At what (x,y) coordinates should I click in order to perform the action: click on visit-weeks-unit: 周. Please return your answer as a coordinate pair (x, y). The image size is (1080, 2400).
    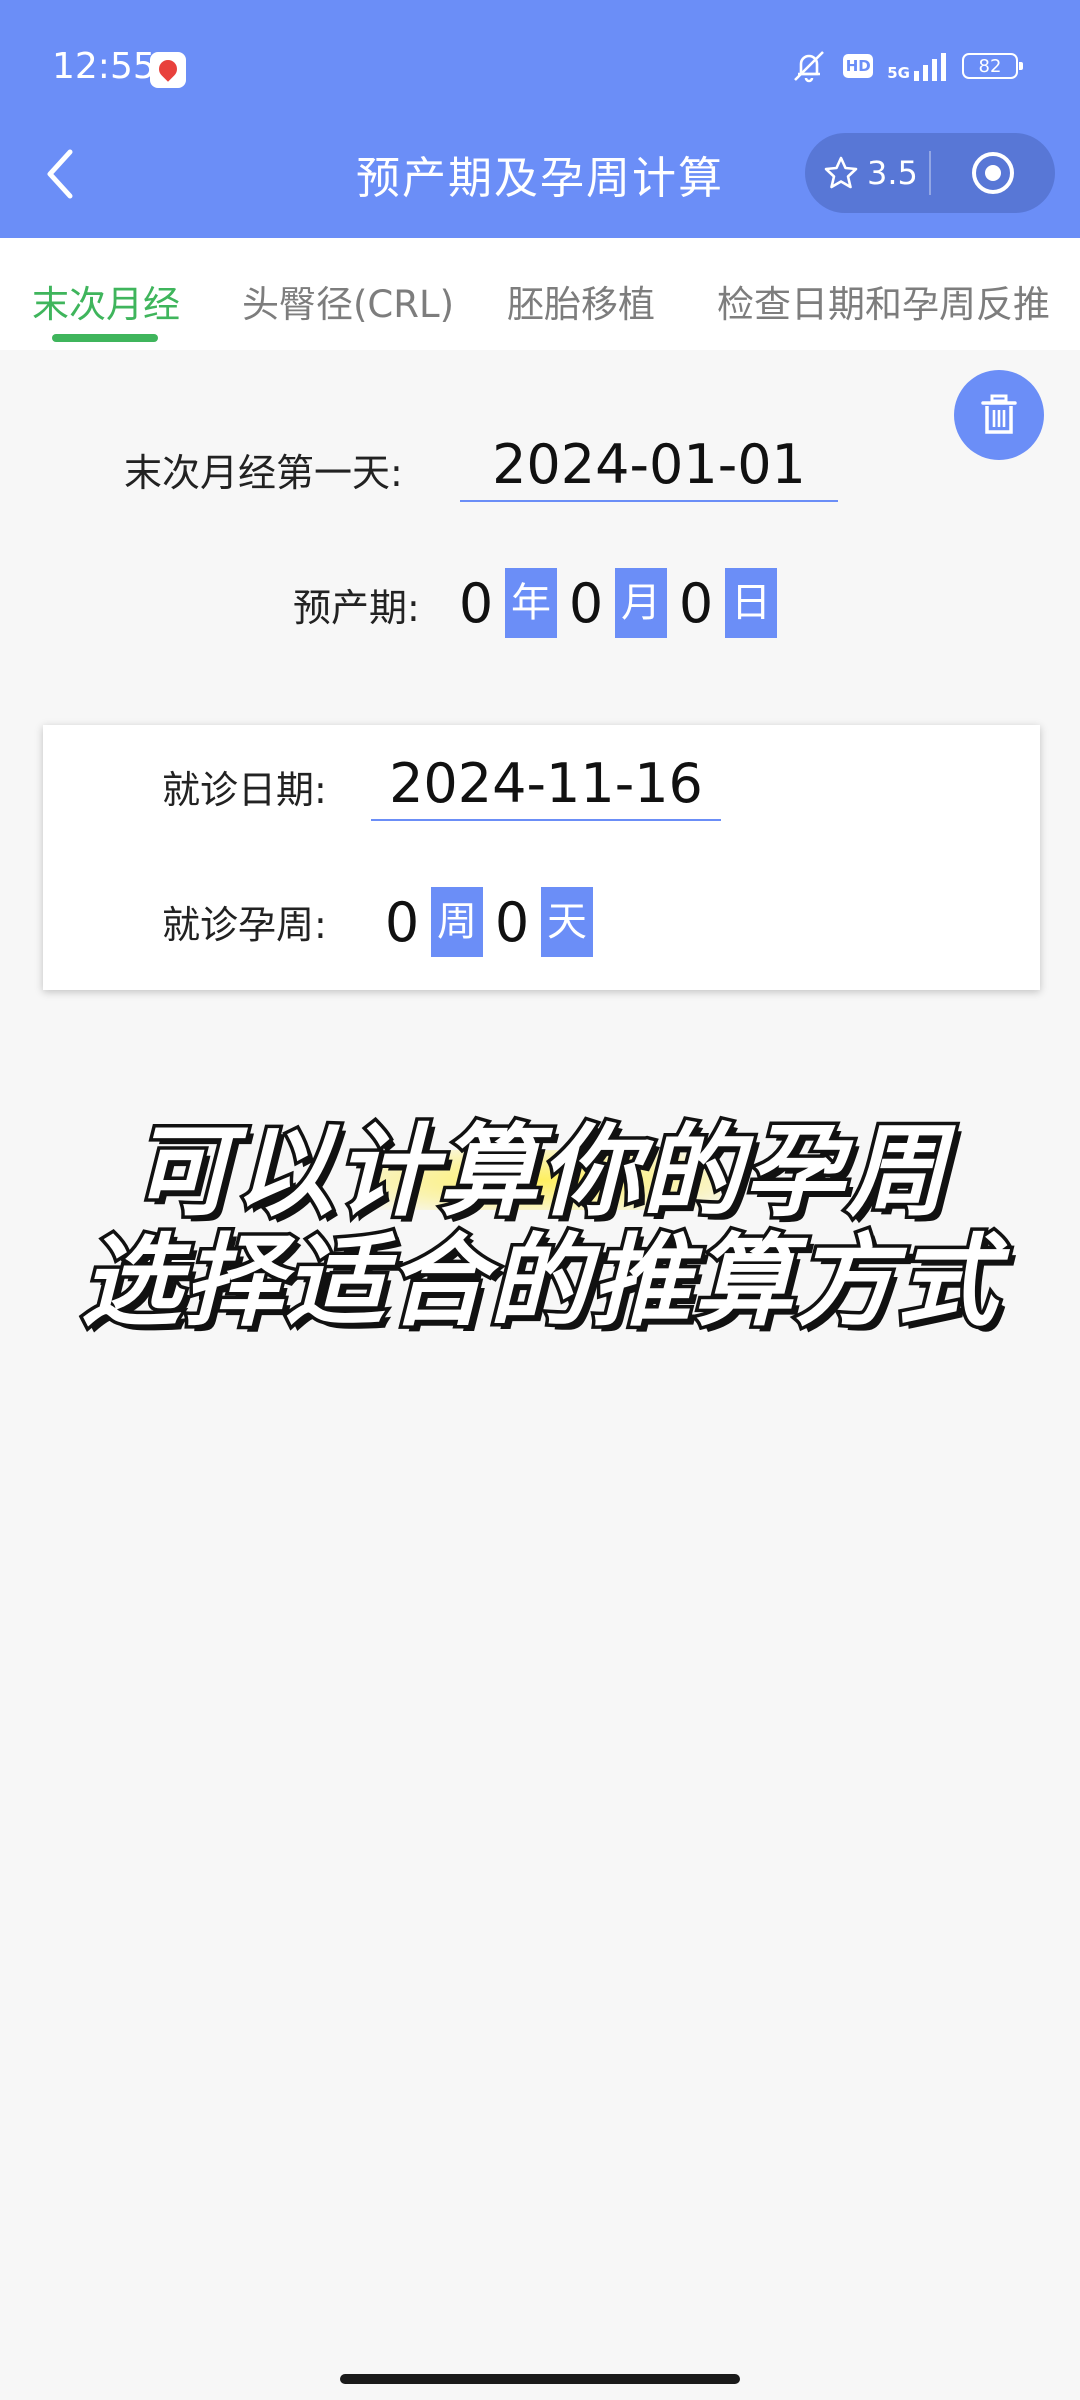
    Looking at the image, I should click on (457, 922).